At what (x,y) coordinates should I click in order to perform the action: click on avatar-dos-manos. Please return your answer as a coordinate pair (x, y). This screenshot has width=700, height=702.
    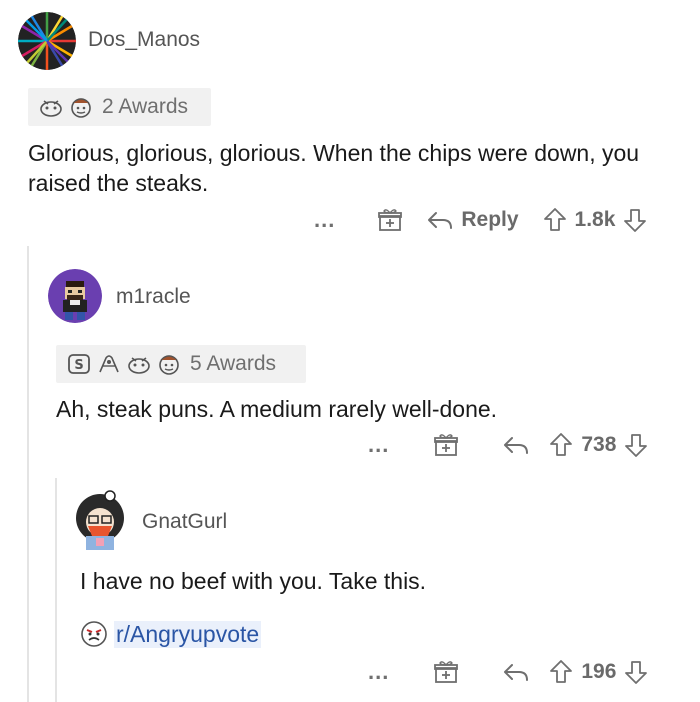
    Looking at the image, I should click on (47, 41).